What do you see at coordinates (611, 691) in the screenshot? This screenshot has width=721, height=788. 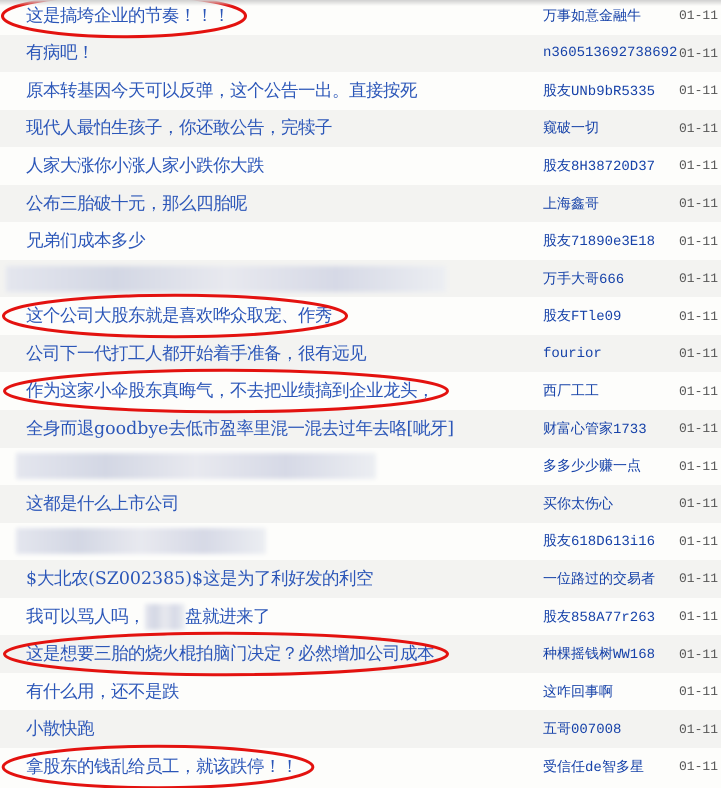 I see `author-name: 这咋回事啊` at bounding box center [611, 691].